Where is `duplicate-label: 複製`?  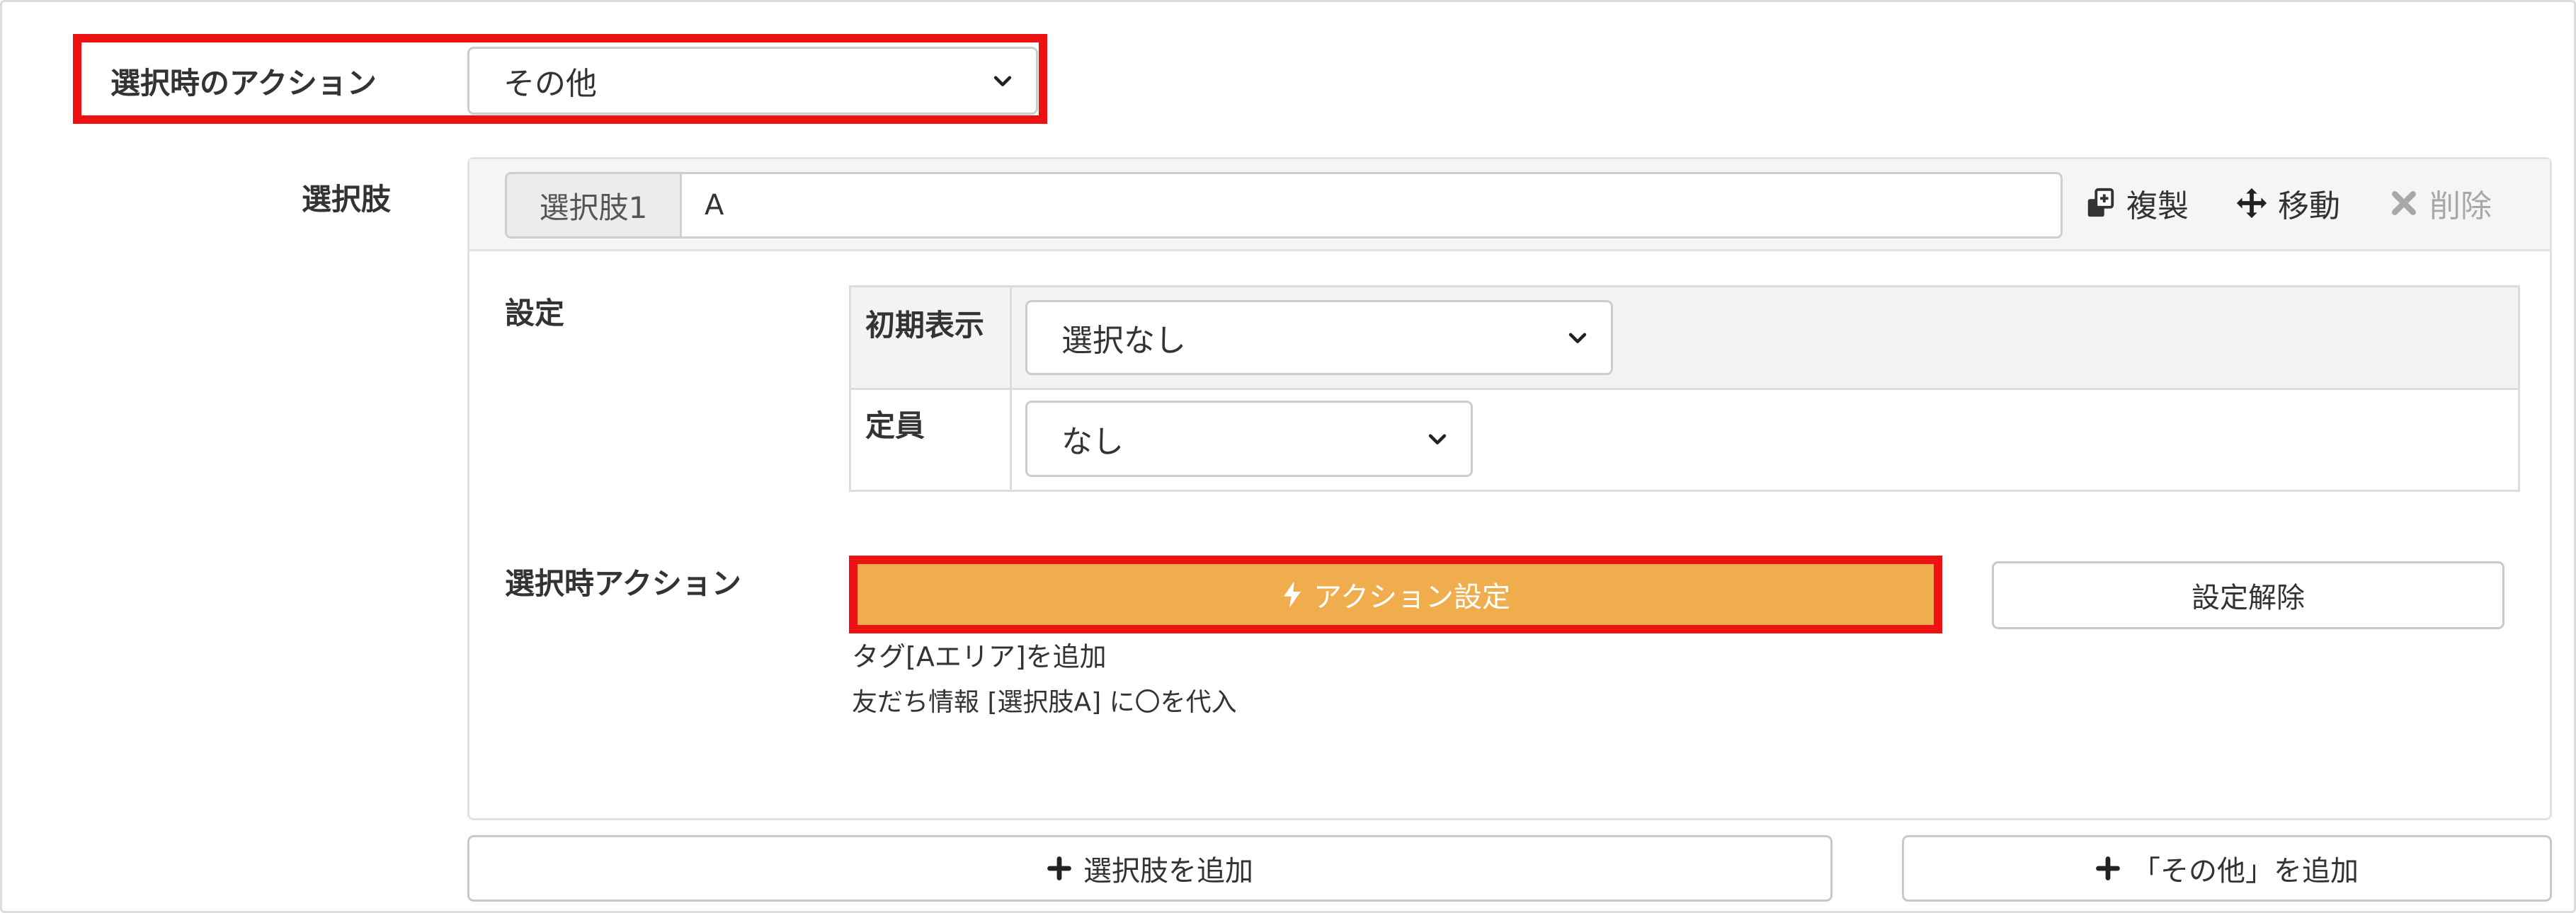 duplicate-label: 複製 is located at coordinates (2158, 206).